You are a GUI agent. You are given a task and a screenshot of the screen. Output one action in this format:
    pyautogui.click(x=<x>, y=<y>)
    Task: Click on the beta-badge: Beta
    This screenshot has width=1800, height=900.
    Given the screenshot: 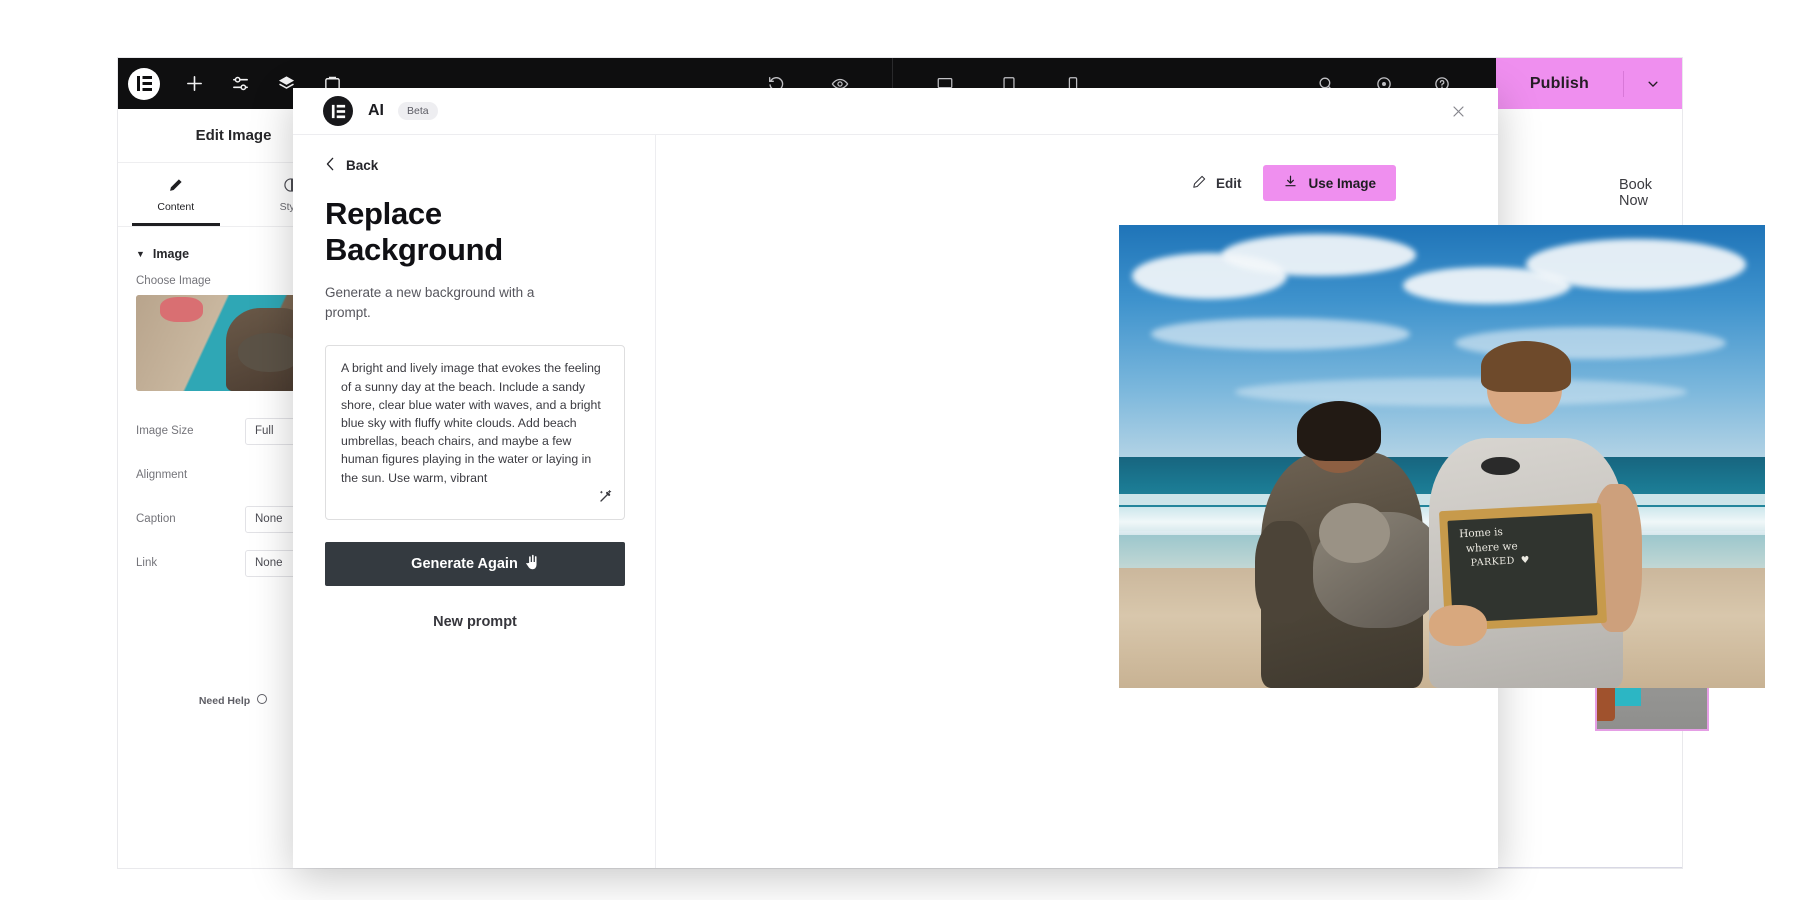 What is the action you would take?
    pyautogui.click(x=418, y=111)
    